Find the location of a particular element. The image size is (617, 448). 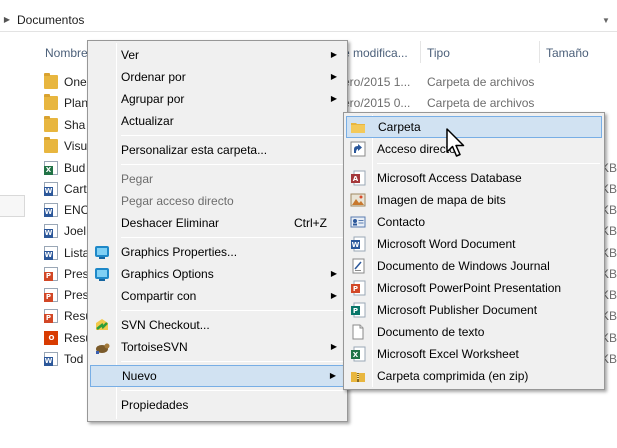

file-row: Sha is located at coordinates (64, 125).